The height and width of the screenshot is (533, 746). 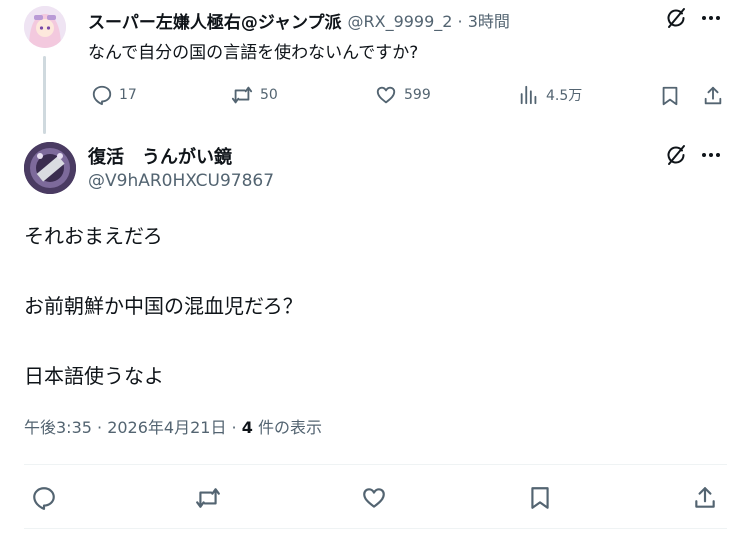 I want to click on views-icon, so click(x=529, y=95).